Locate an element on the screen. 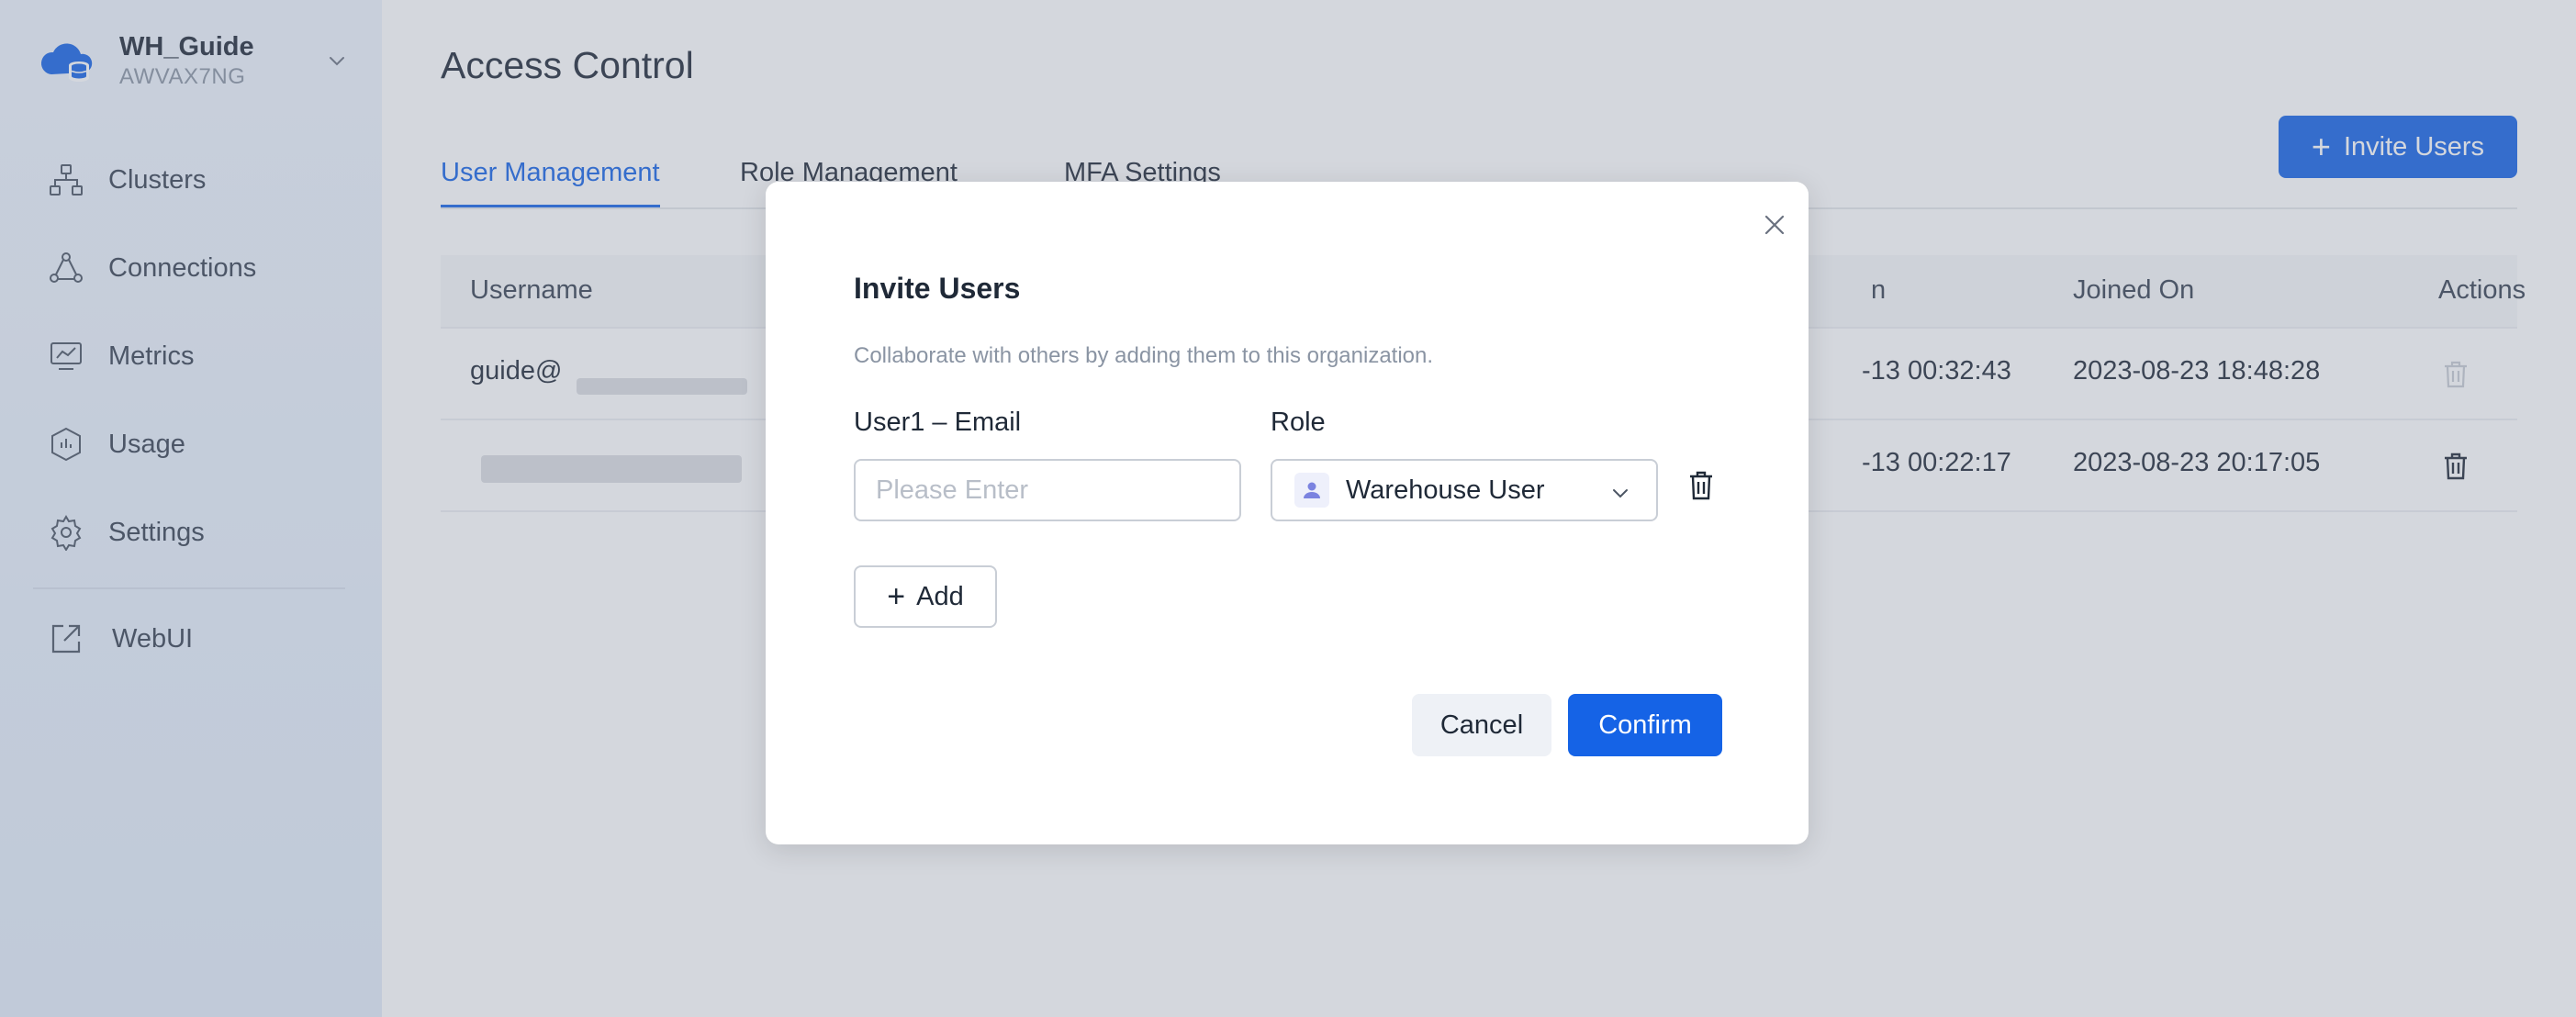 This screenshot has width=2576, height=1017. close-icon is located at coordinates (1774, 224).